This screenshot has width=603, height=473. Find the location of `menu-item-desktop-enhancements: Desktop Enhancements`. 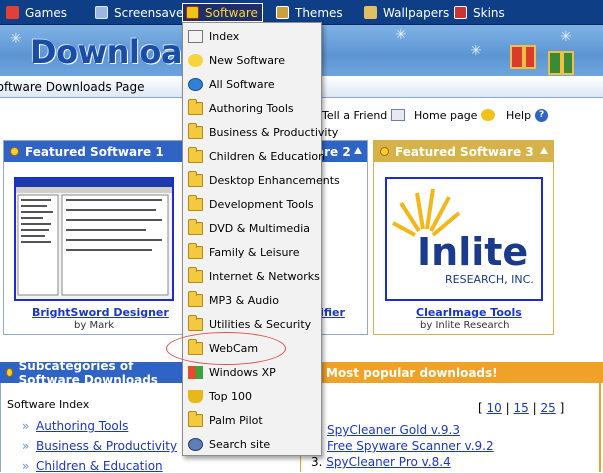

menu-item-desktop-enhancements: Desktop Enhancements is located at coordinates (261, 180).